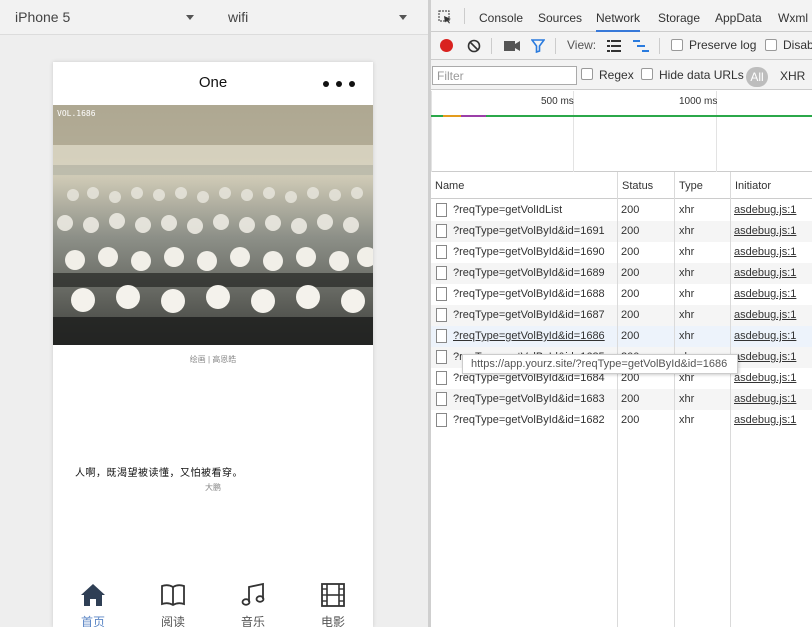  Describe the element at coordinates (504, 75) in the screenshot. I see `filter-input` at that location.